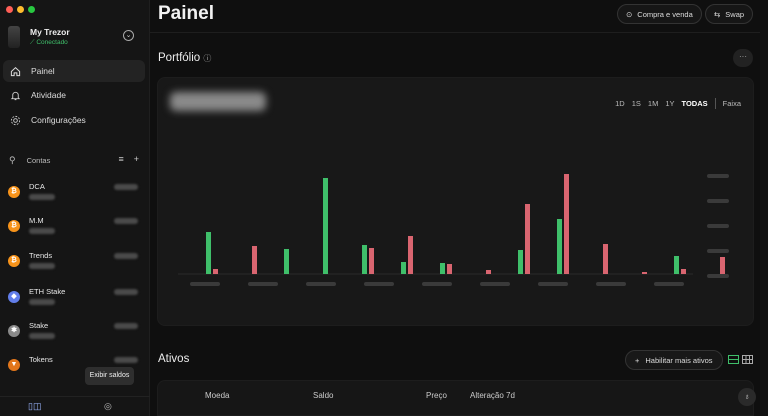 This screenshot has width=768, height=416. Describe the element at coordinates (15, 120) in the screenshot. I see `gear-icon` at that location.